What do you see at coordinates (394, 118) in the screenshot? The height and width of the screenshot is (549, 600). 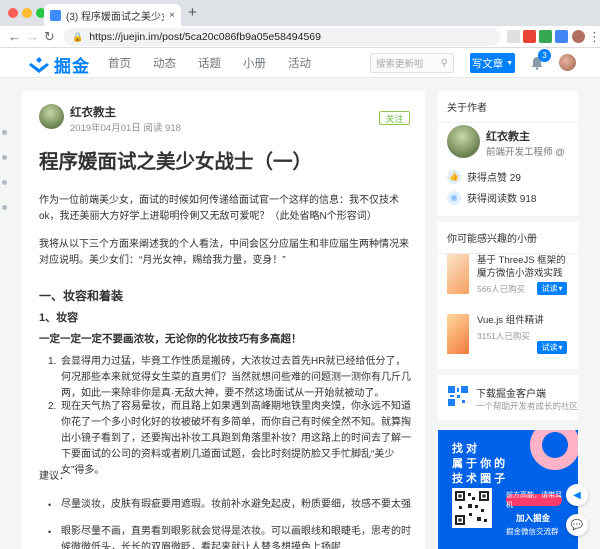 I see `follow-button: 关注` at bounding box center [394, 118].